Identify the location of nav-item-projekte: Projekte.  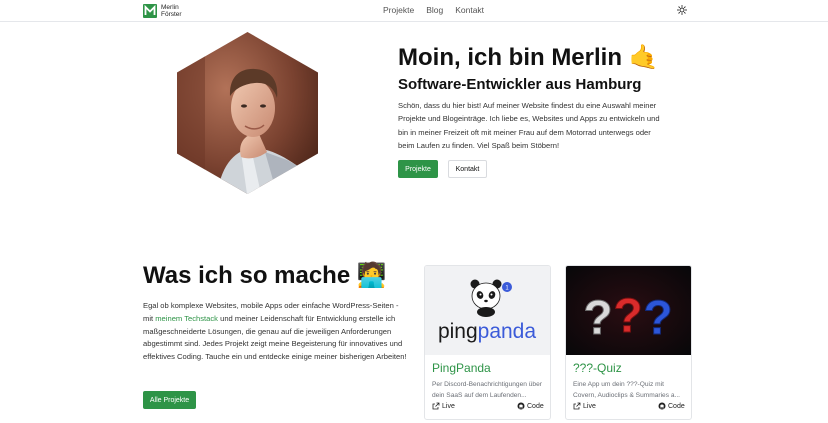
(398, 10).